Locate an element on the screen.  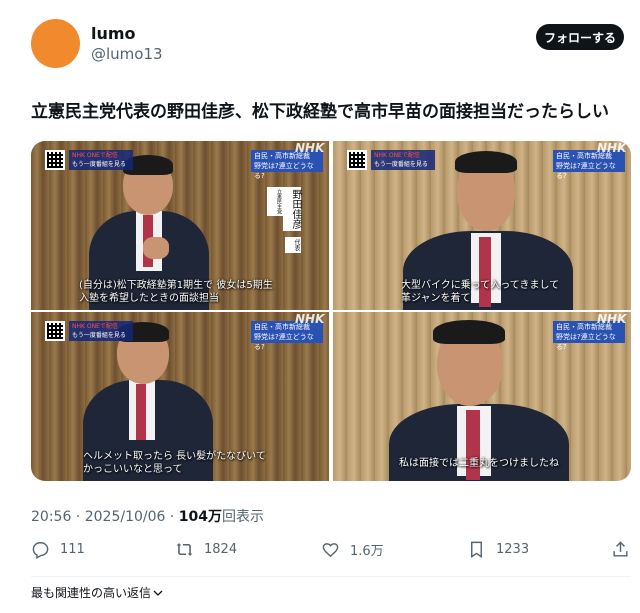
display-name: lumo is located at coordinates (113, 33).